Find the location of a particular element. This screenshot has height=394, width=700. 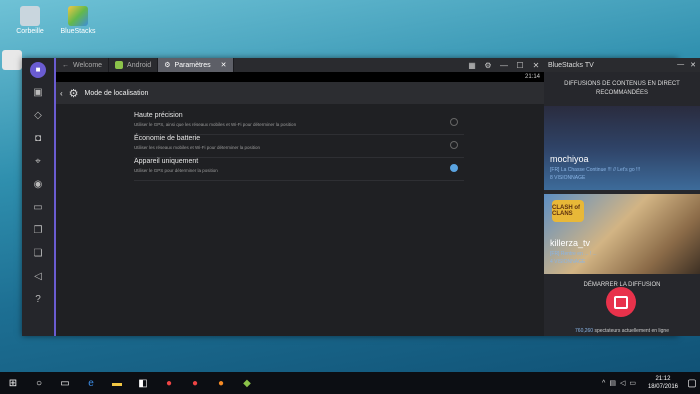

settings-action-bar: ‹ ⚙ Mode de localisation is located at coordinates (300, 93).